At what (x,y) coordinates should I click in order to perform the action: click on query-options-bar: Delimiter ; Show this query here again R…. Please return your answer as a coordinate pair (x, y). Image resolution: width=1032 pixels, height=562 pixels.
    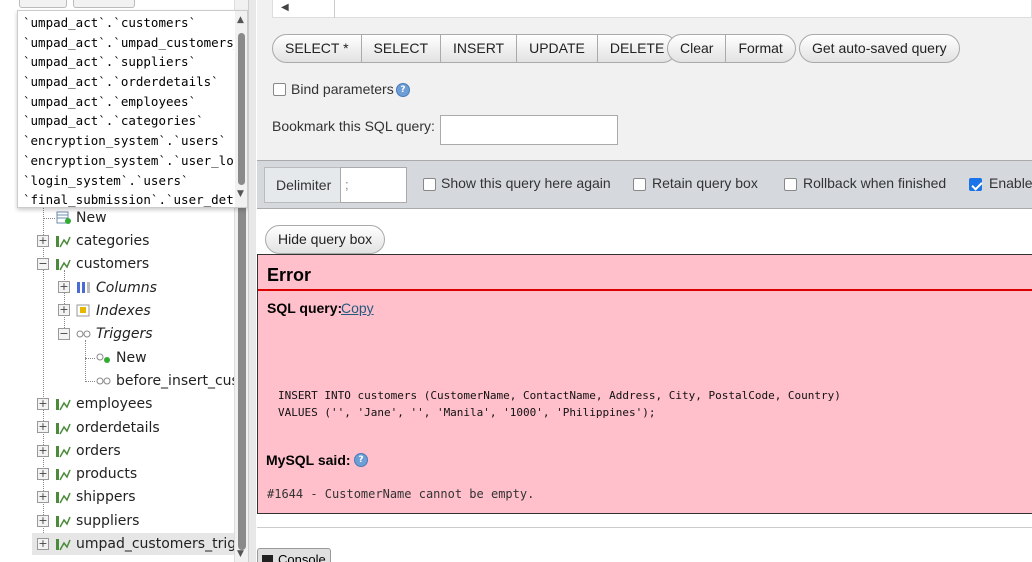
    Looking at the image, I should click on (644, 184).